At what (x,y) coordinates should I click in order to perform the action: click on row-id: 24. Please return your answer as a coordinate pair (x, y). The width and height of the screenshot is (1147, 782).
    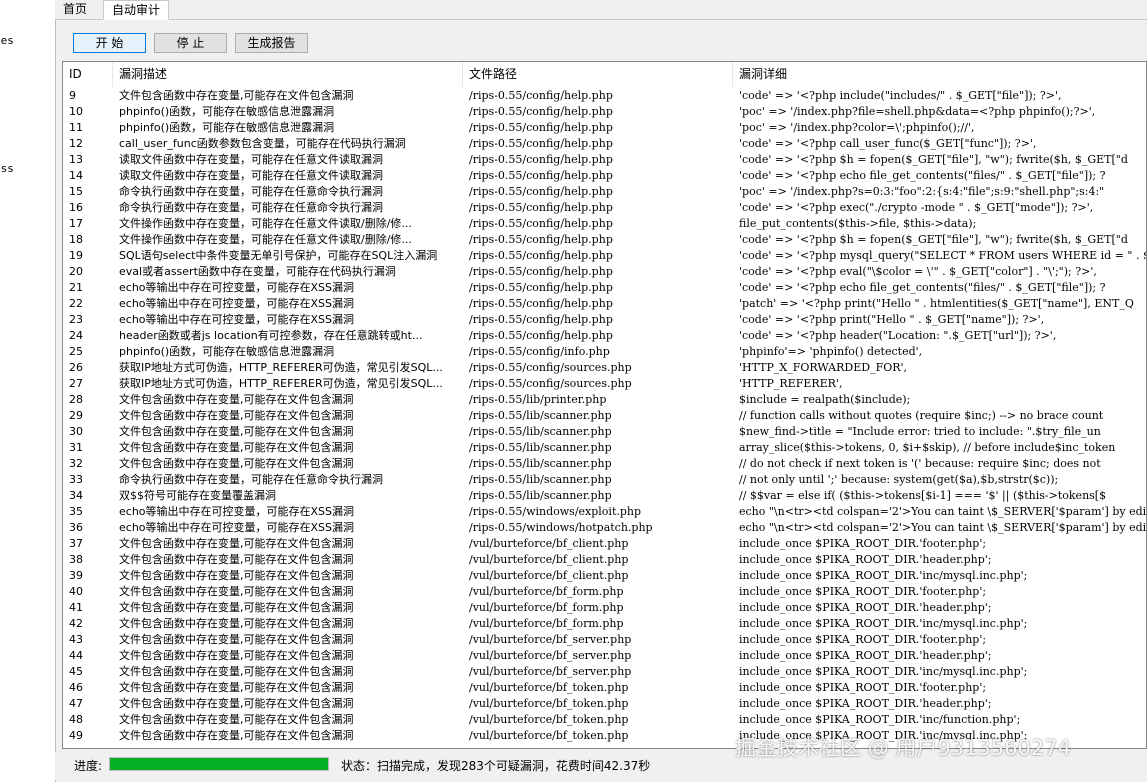
    Looking at the image, I should click on (76, 335).